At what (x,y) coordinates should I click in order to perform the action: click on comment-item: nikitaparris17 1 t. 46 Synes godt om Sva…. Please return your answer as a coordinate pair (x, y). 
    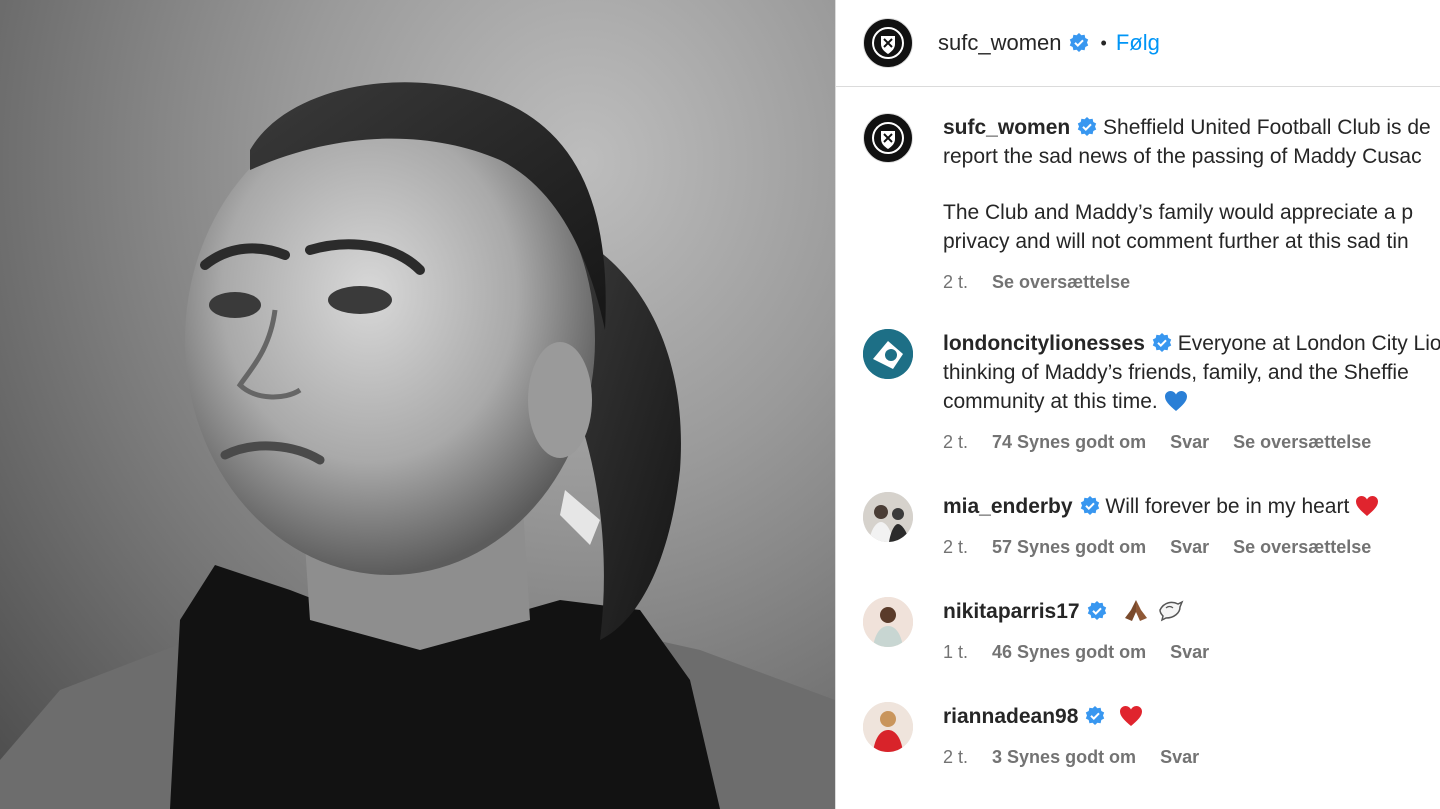
    Looking at the image, I should click on (1151, 632).